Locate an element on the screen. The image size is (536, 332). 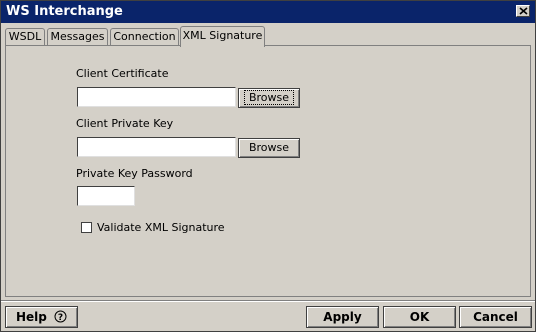
window-title: WS Interchange is located at coordinates (64, 11).